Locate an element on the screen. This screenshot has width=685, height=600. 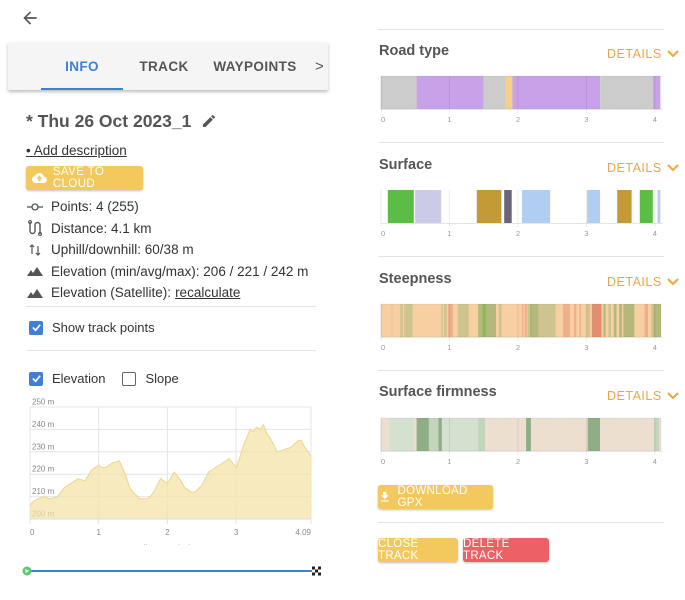
surface-firmness-details-button: DETAILS is located at coordinates (643, 396).